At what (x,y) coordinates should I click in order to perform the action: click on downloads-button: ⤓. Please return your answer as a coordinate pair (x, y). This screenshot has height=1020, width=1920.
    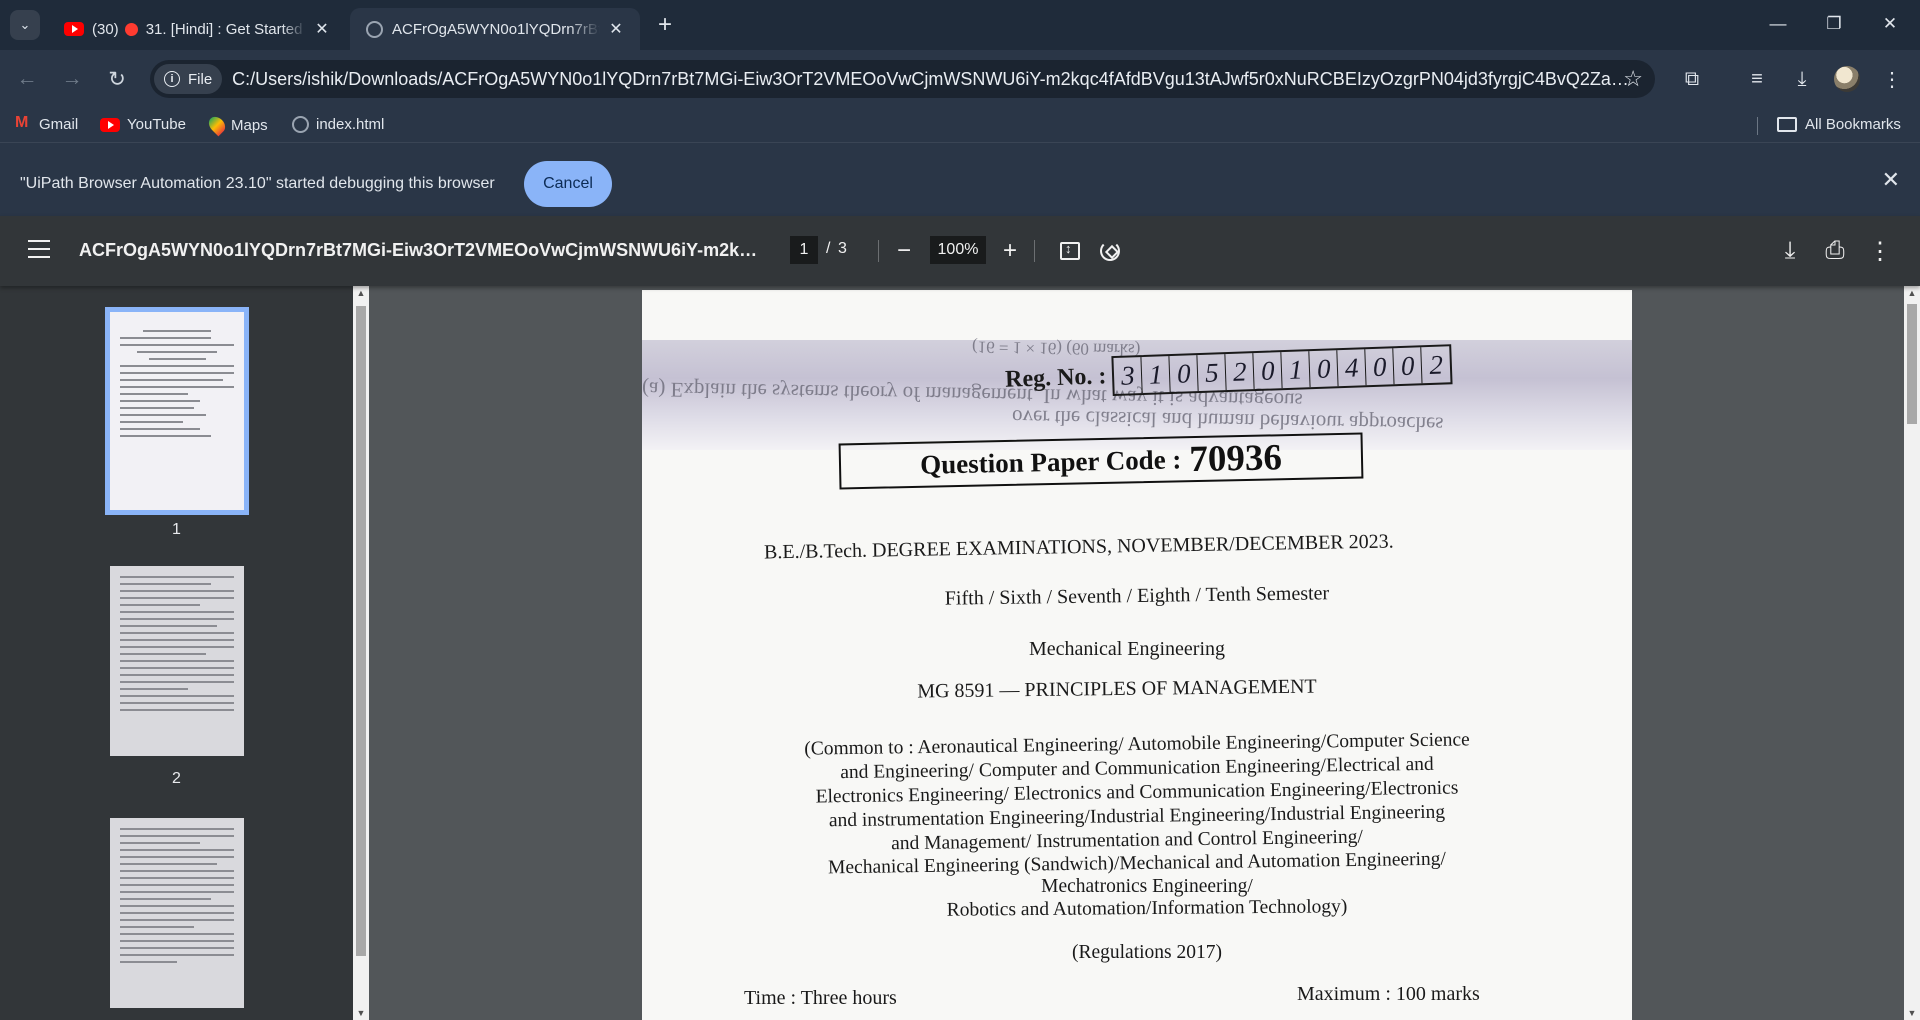
    Looking at the image, I should click on (1802, 79).